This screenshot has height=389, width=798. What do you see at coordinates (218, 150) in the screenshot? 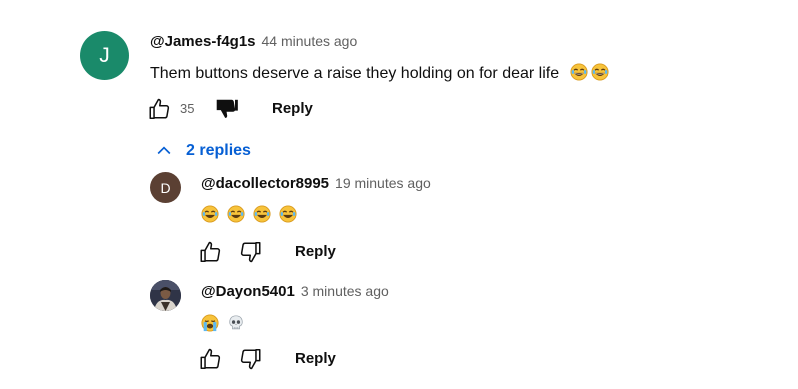
I see `replies-toggle-label: 2 replies` at bounding box center [218, 150].